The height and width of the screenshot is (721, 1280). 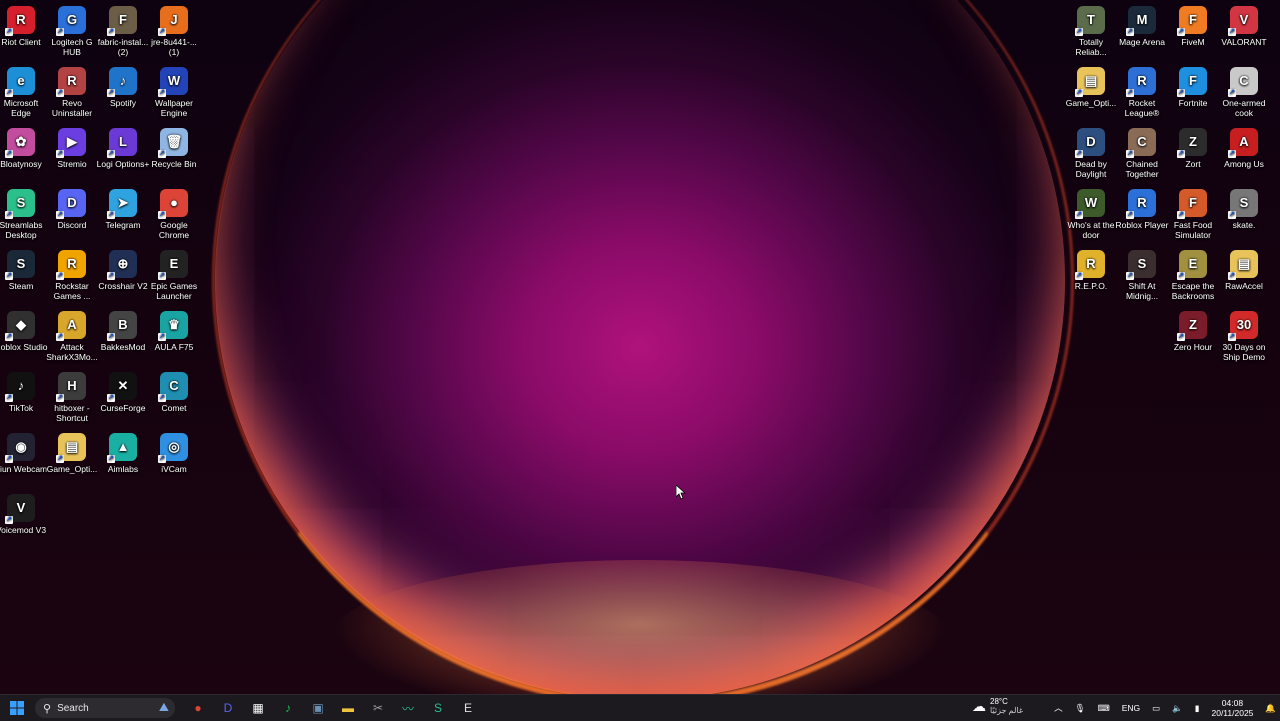 I want to click on desktop-icon-epic-games-launcher: E ↗ Epic Games Launcher, so click(x=174, y=275).